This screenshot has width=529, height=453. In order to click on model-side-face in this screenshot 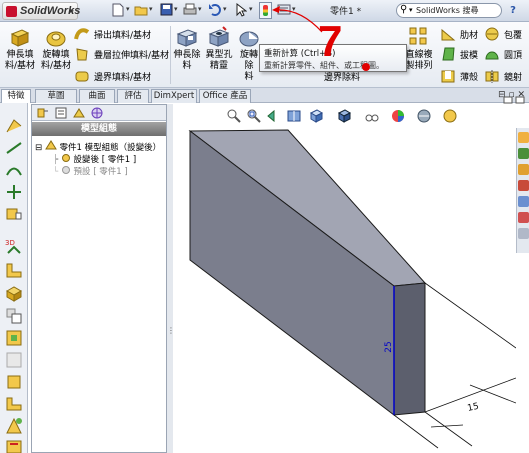, I will do `click(409, 349)`.